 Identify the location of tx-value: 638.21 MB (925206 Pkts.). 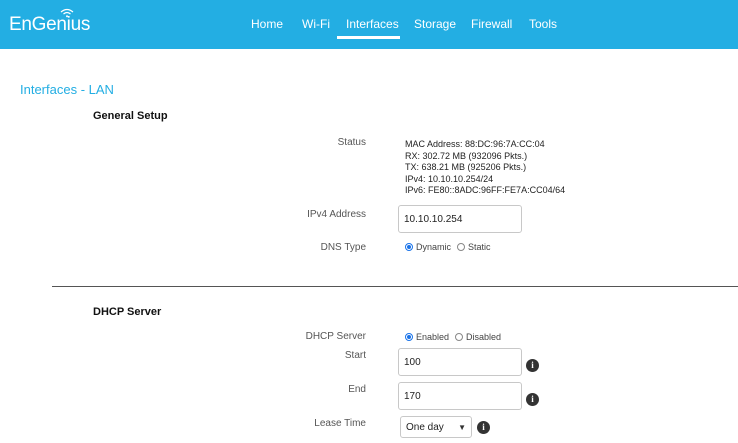
(474, 167).